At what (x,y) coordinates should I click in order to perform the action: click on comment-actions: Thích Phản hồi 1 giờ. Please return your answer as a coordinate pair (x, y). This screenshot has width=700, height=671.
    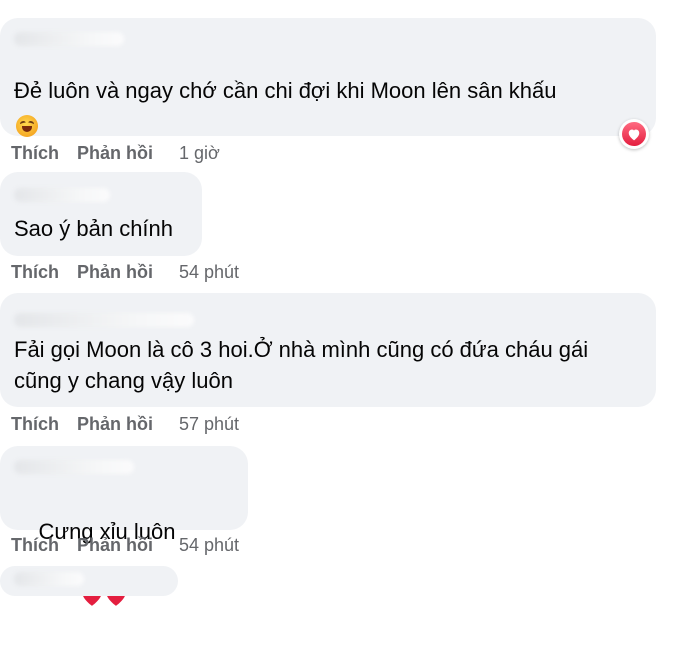
    Looking at the image, I should click on (115, 153).